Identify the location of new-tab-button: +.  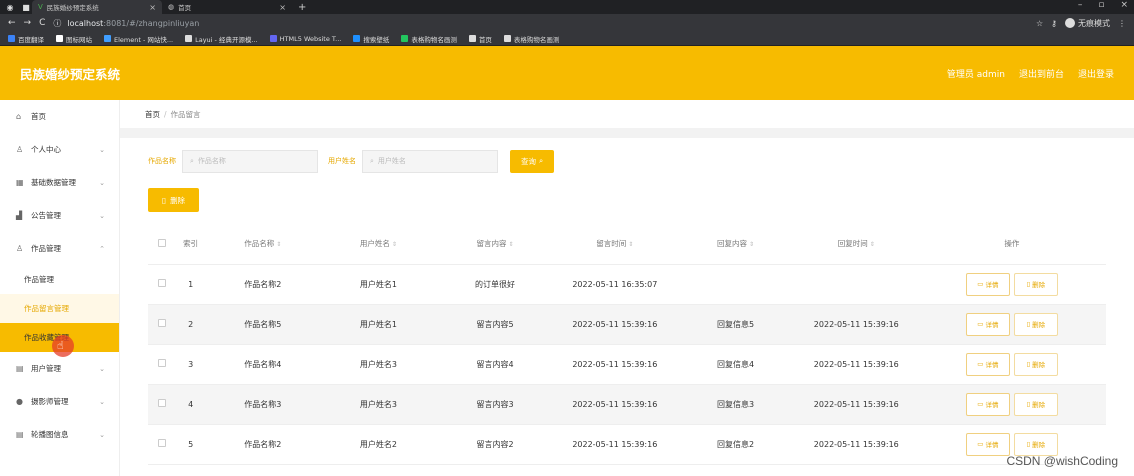
(302, 7).